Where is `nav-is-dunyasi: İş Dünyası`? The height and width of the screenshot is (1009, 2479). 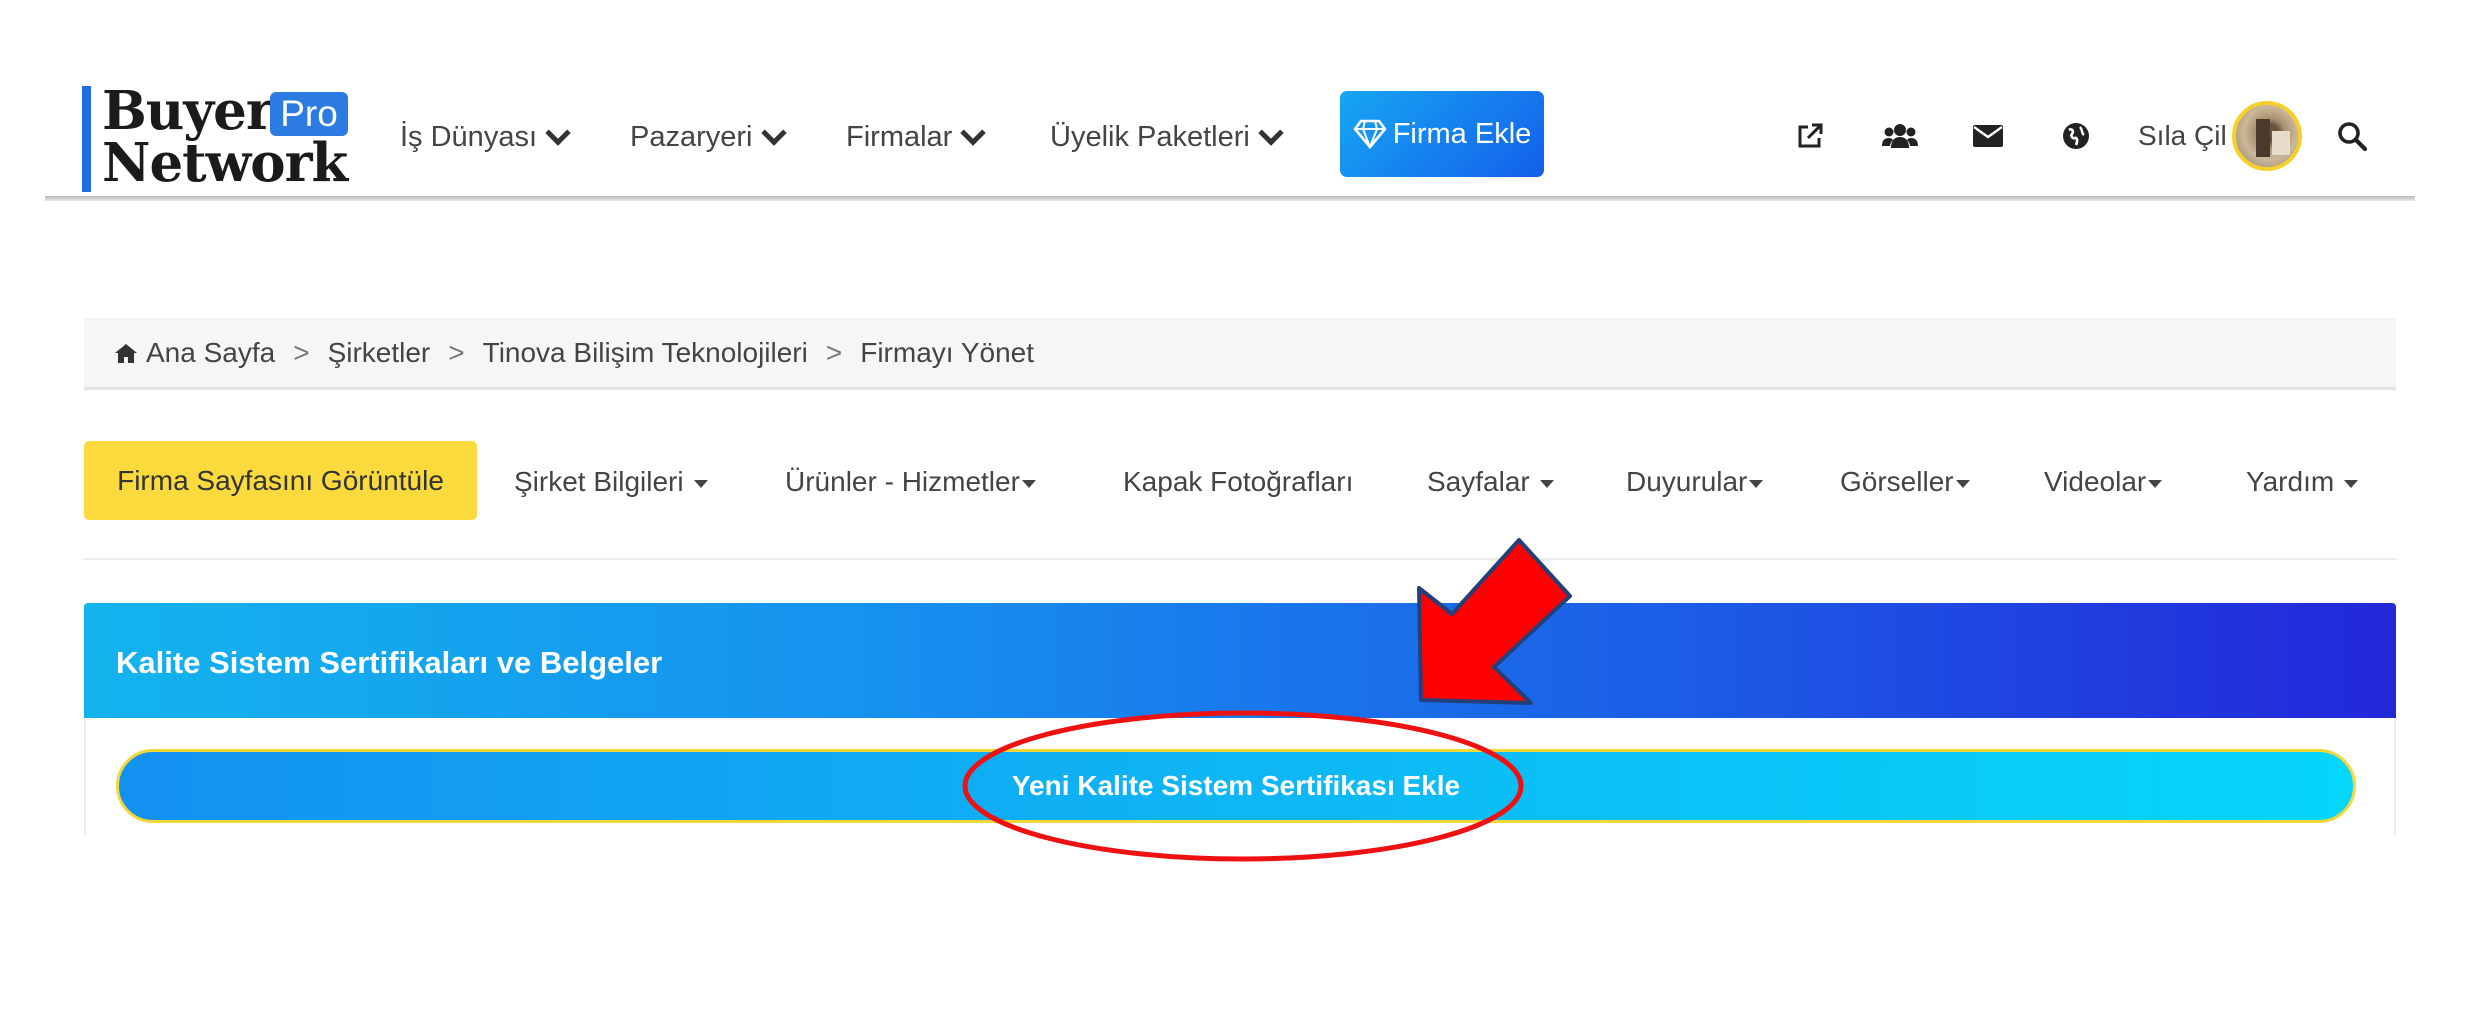
nav-is-dunyasi: İş Dünyası is located at coordinates (485, 137).